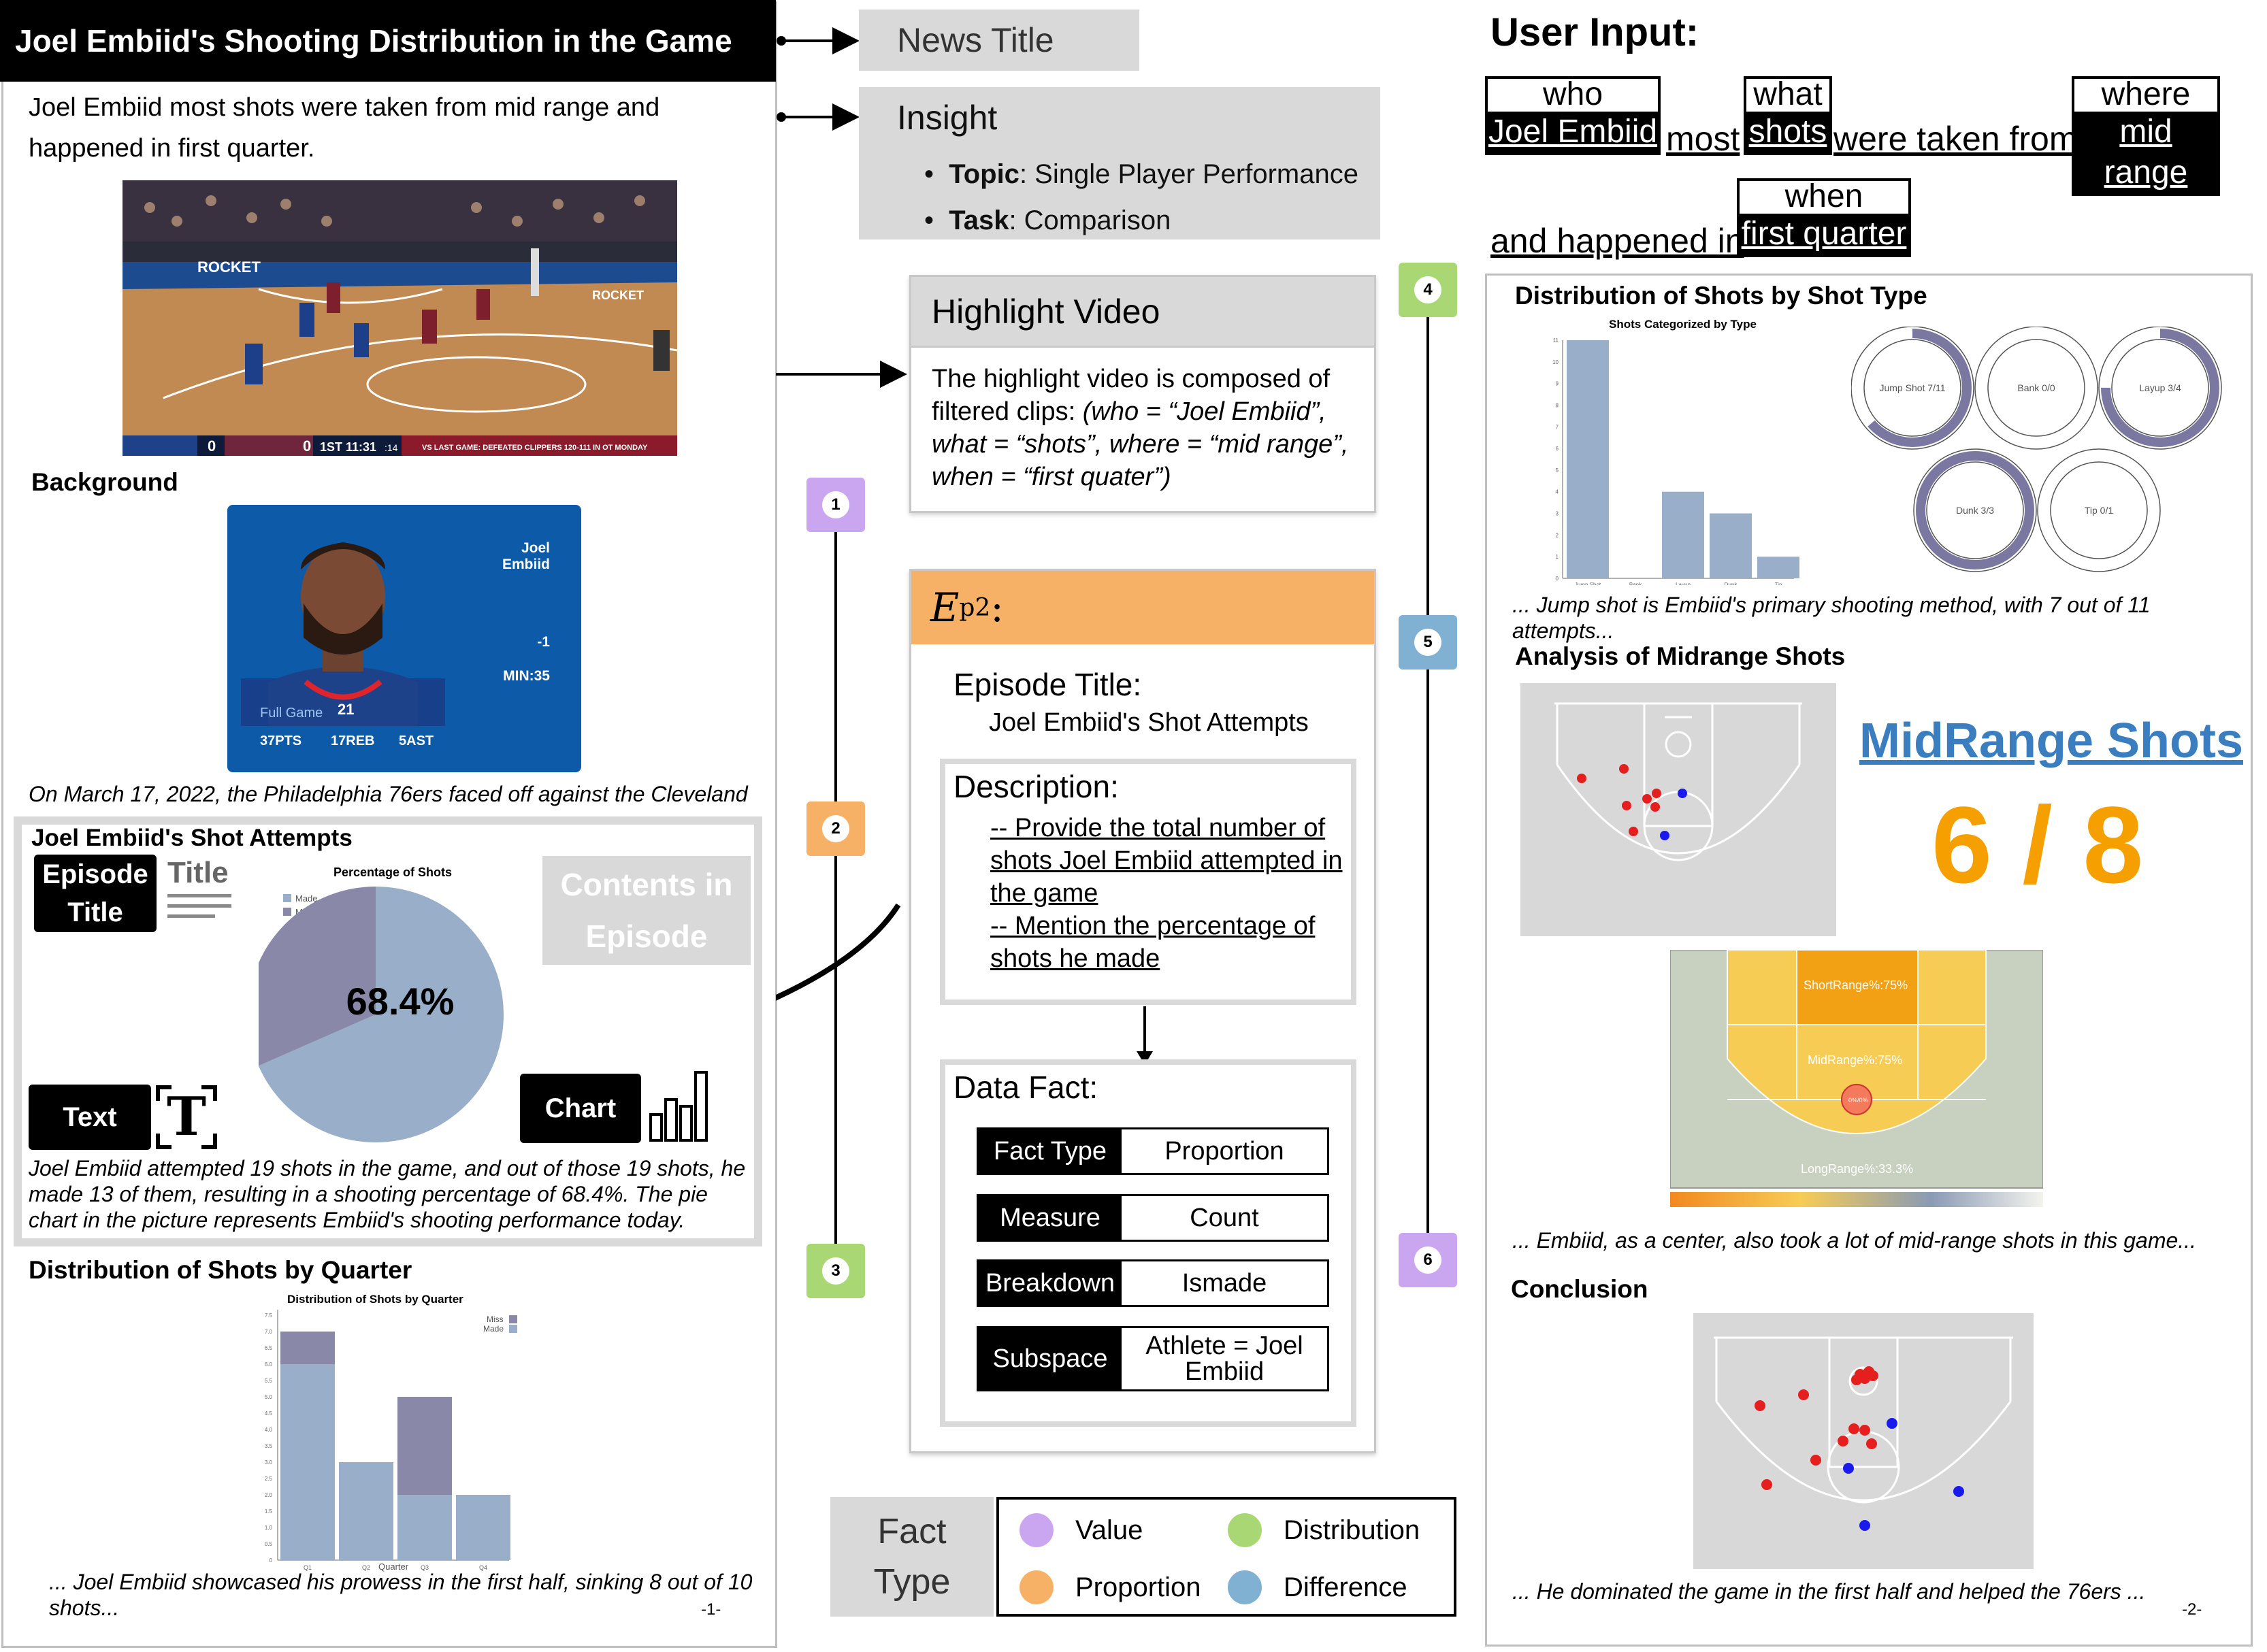  I want to click on fact-type-legend: Value Distribution Proportion Difference, so click(1226, 1557).